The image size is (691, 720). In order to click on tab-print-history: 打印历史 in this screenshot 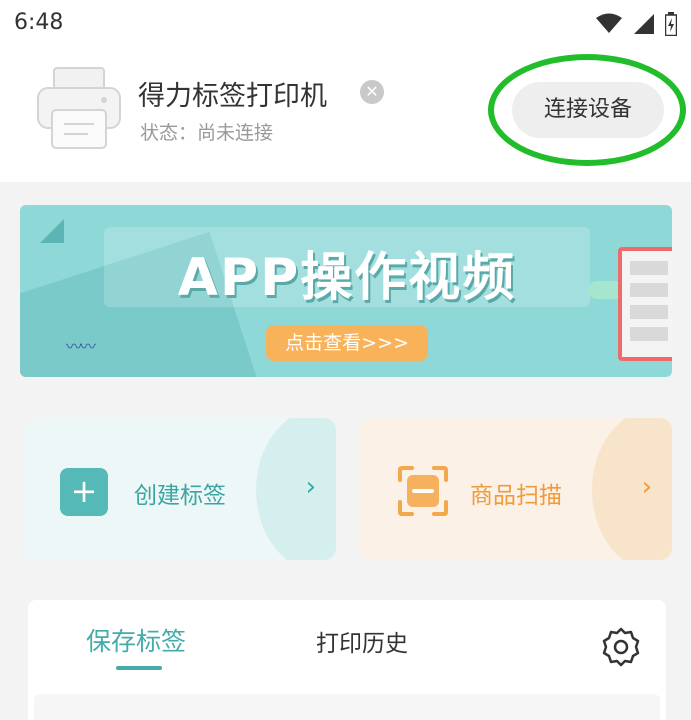, I will do `click(362, 641)`.